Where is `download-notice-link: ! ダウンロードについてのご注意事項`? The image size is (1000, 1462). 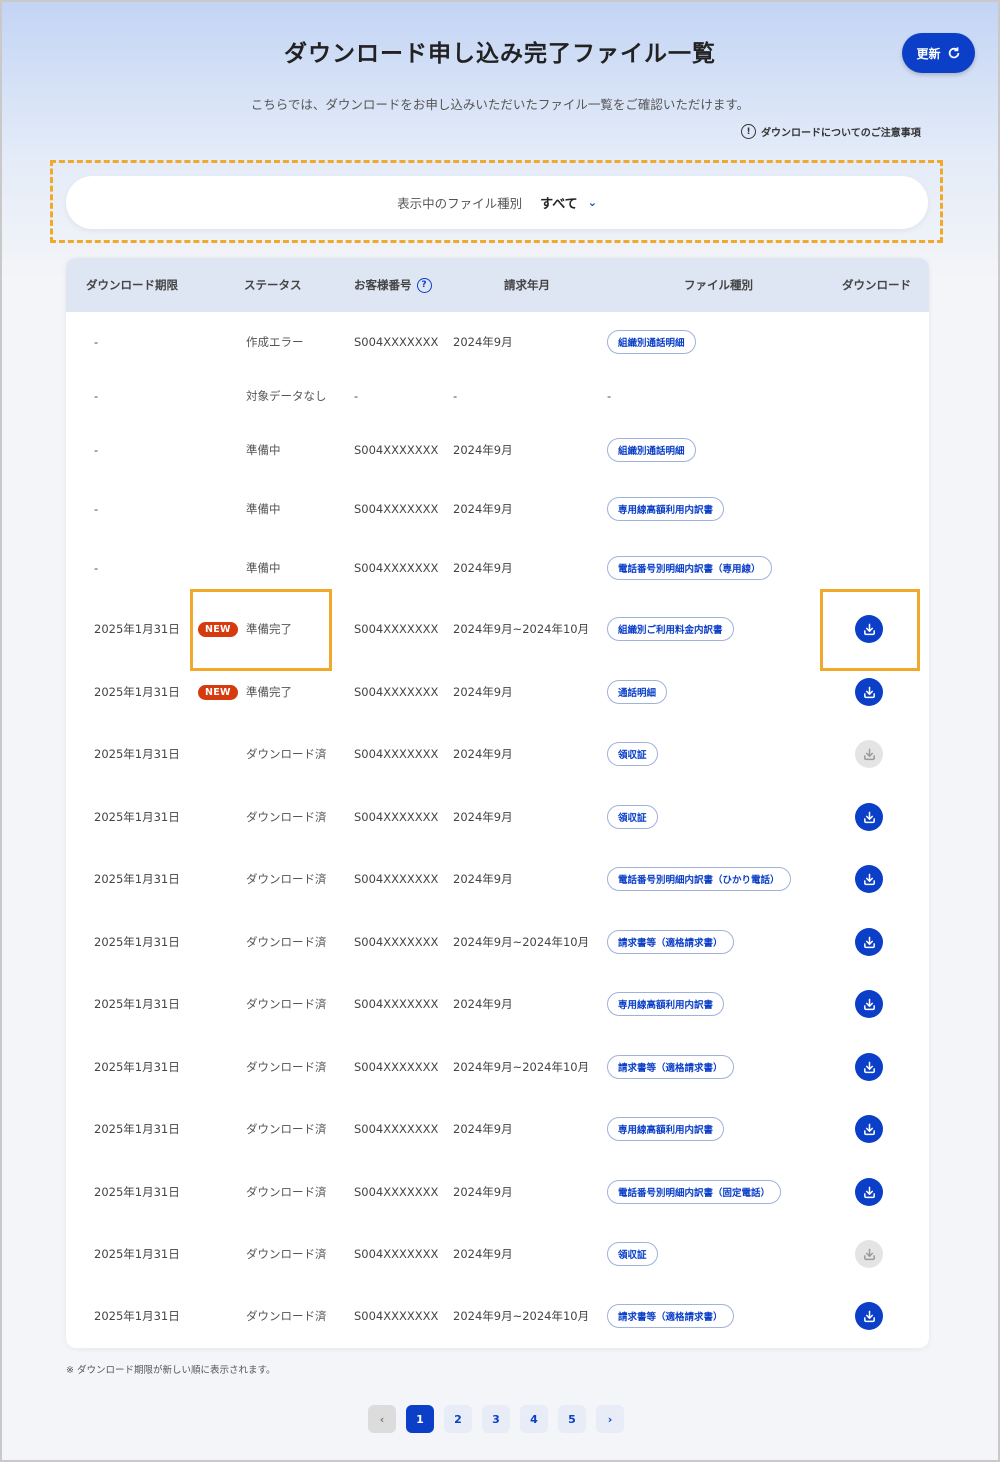
download-notice-link: ! ダウンロードについてのご注意事項 is located at coordinates (831, 131).